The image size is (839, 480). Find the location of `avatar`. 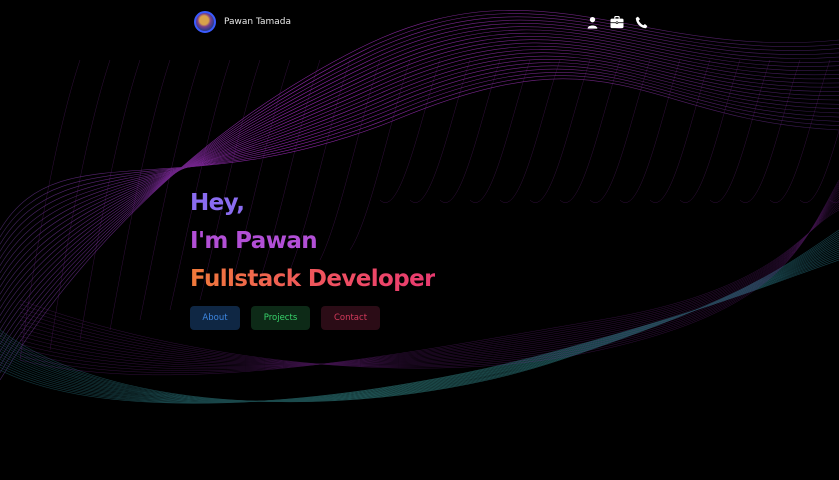

avatar is located at coordinates (205, 22).